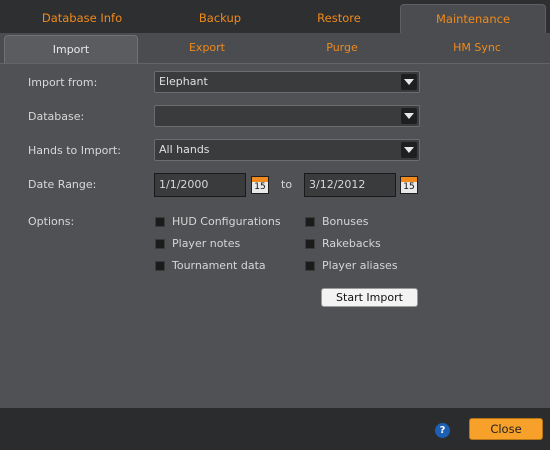  I want to click on sub-tab-bar: Import Export Purge HM Sync, so click(275, 48).